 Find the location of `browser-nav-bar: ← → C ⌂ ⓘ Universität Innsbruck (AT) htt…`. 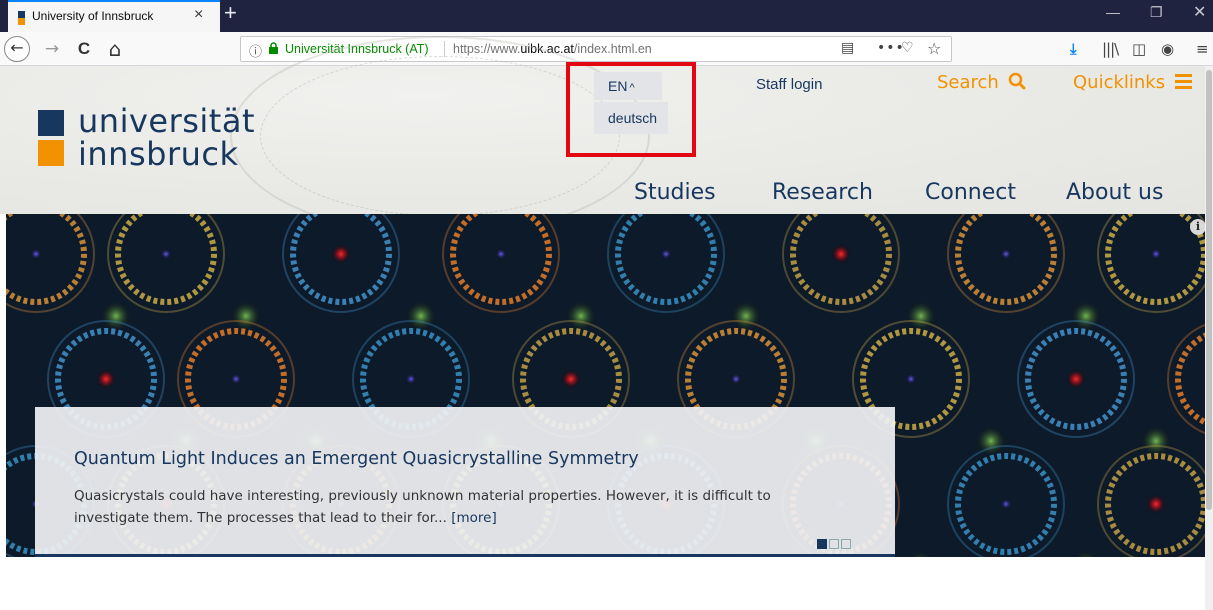

browser-nav-bar: ← → C ⌂ ⓘ Universität Innsbruck (AT) htt… is located at coordinates (606, 49).